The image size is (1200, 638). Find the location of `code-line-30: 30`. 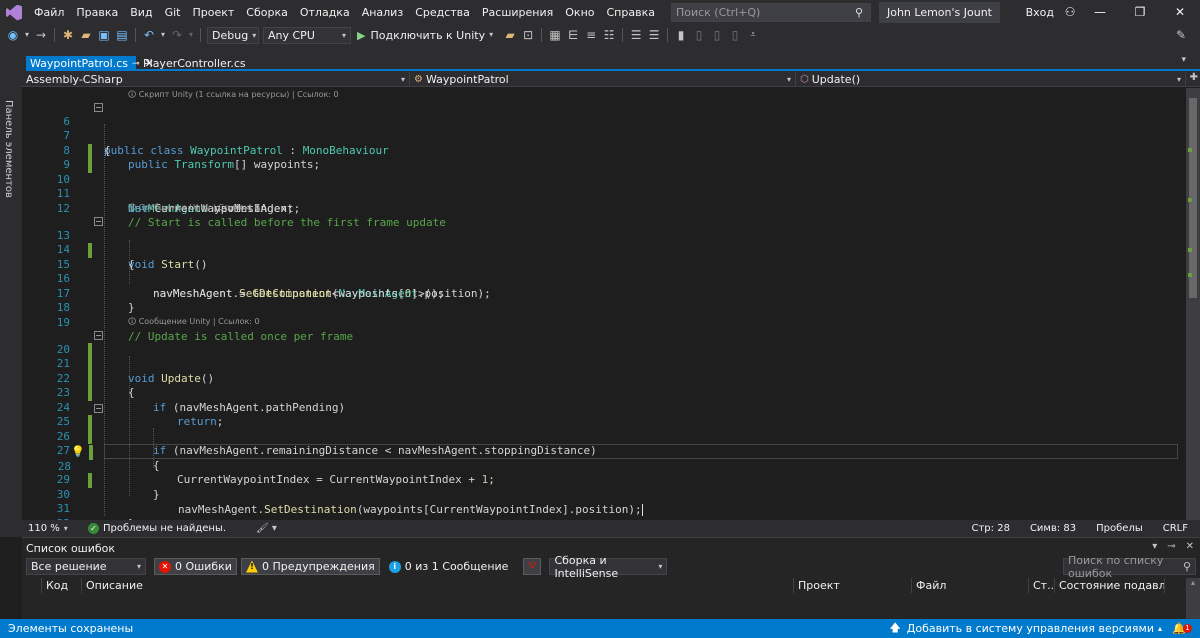

code-line-30: 30 is located at coordinates (604, 487).